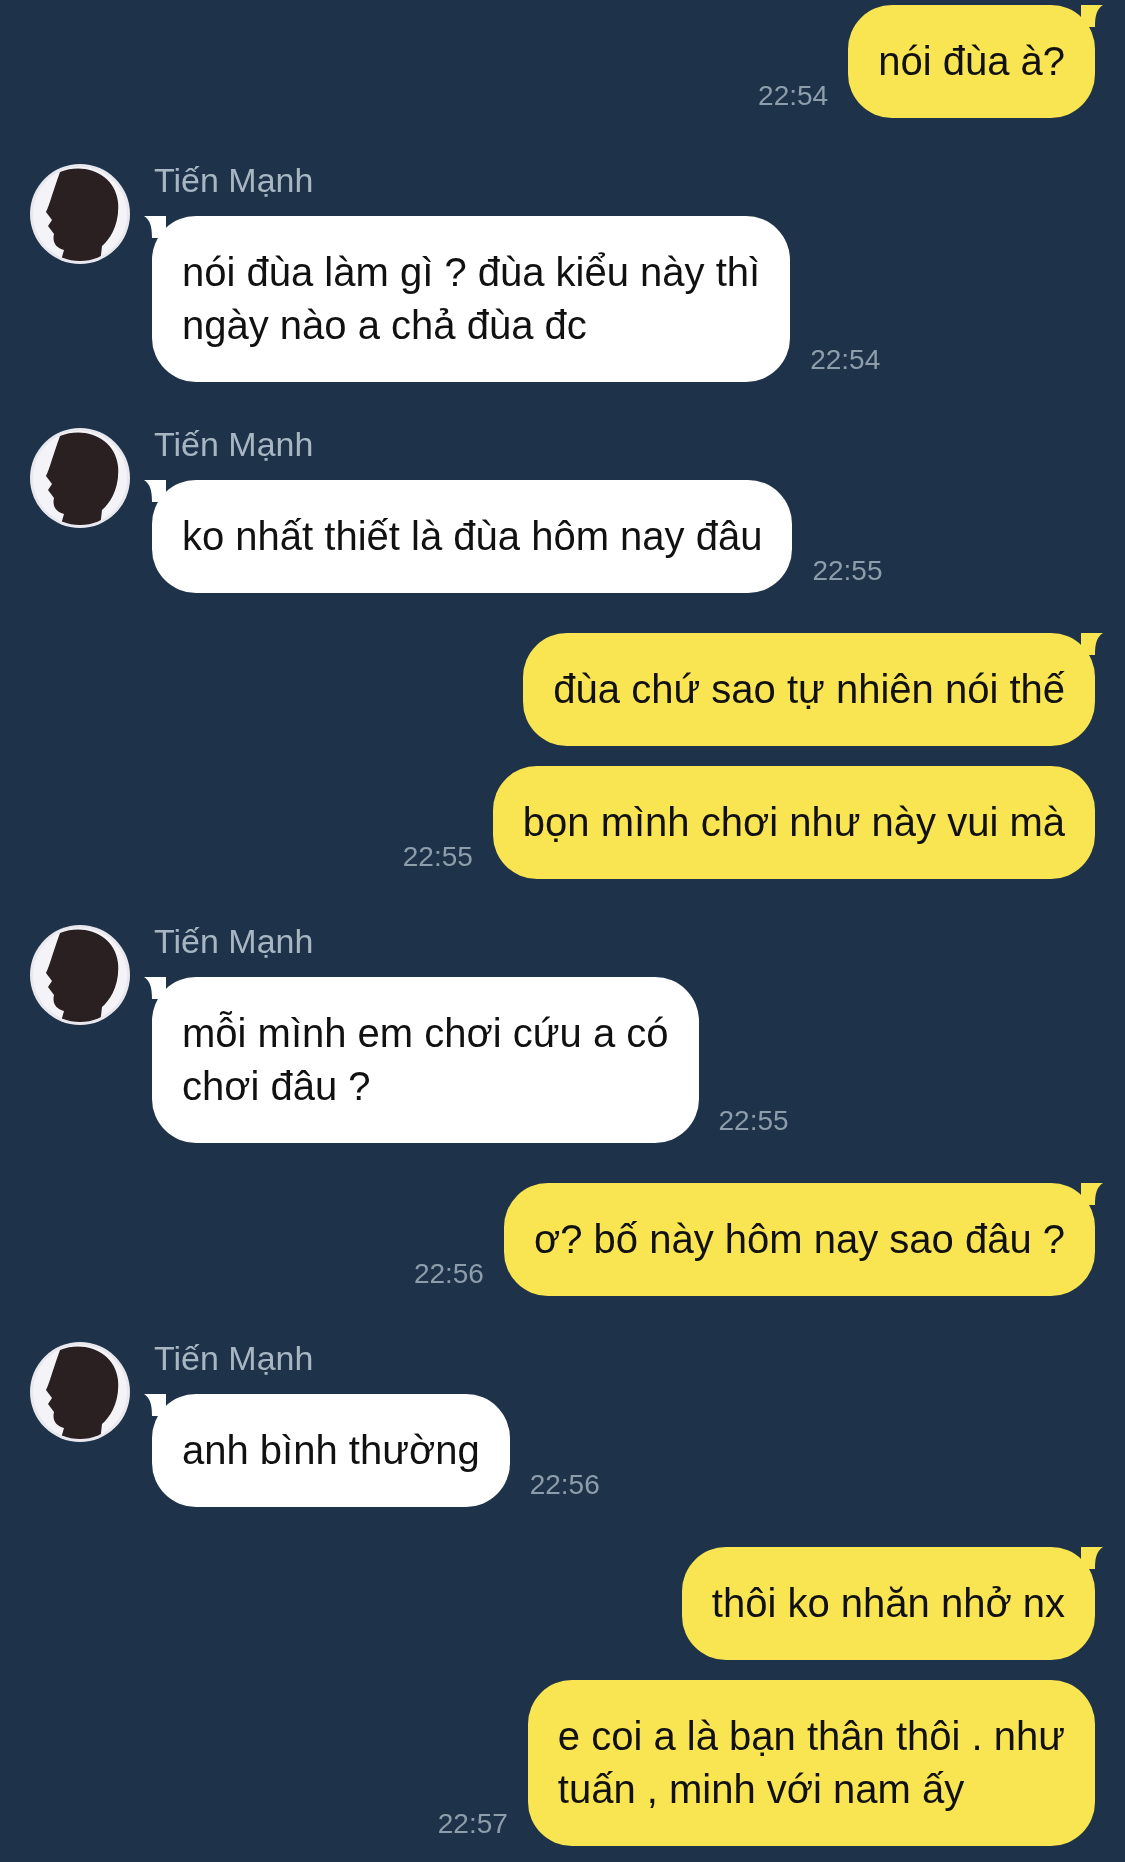  I want to click on message-time: 22:57, so click(472, 1824).